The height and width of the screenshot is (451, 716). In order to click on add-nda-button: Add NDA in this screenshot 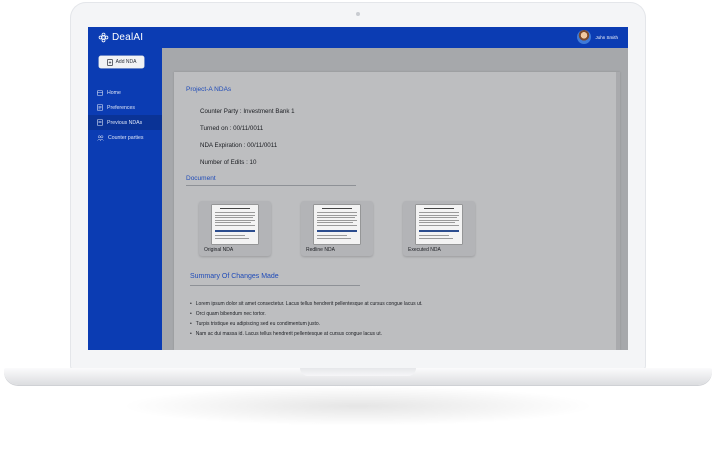, I will do `click(121, 62)`.